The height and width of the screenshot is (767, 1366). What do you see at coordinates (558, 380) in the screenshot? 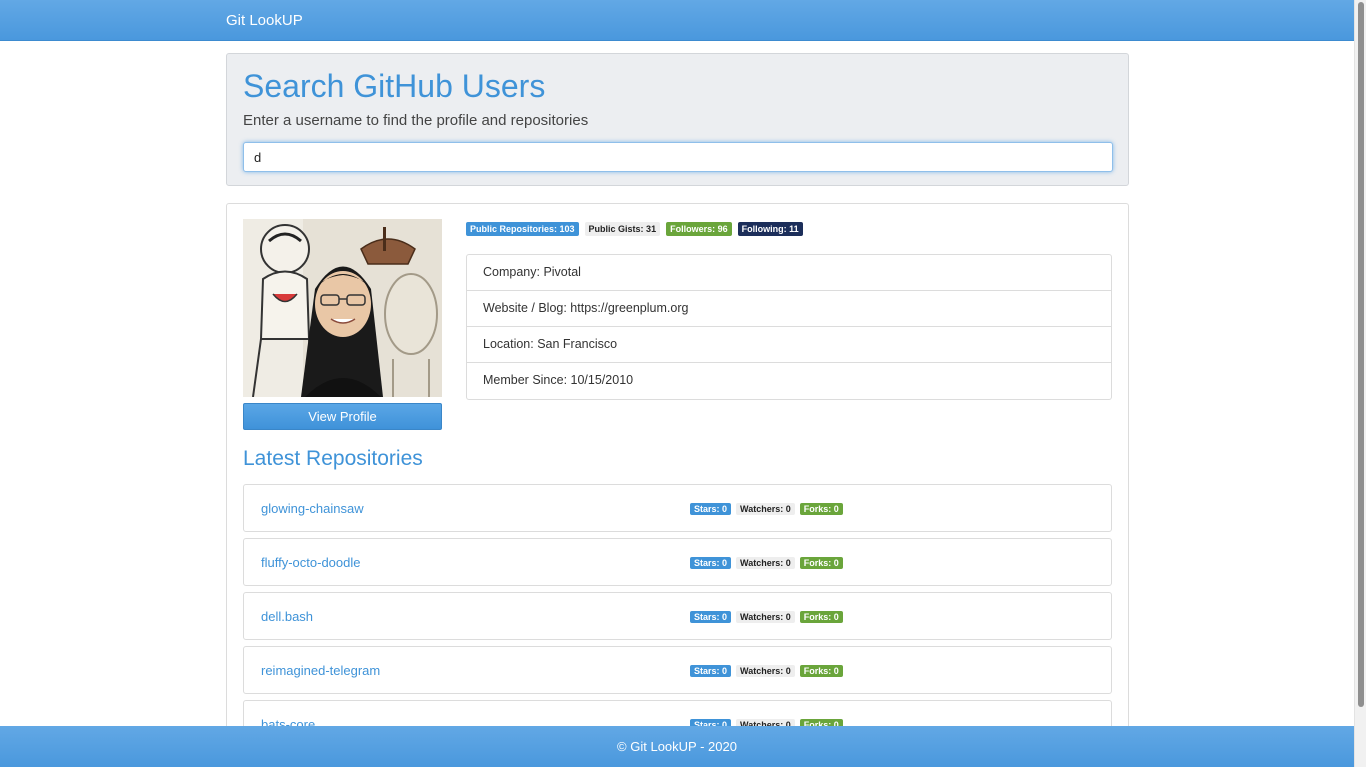
I see `member-since-item: Member Since: 10/15/2010` at bounding box center [558, 380].